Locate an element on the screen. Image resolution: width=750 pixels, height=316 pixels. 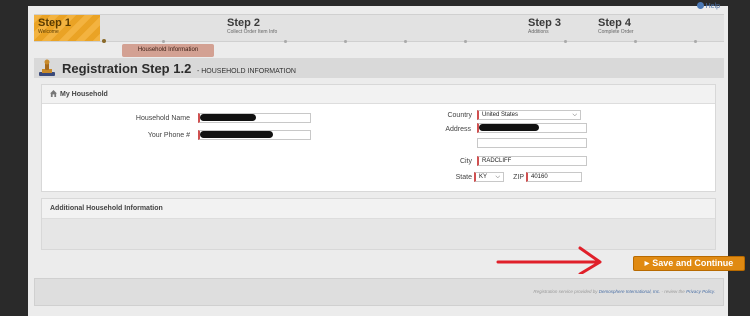
state-value: KY is located at coordinates (483, 177).